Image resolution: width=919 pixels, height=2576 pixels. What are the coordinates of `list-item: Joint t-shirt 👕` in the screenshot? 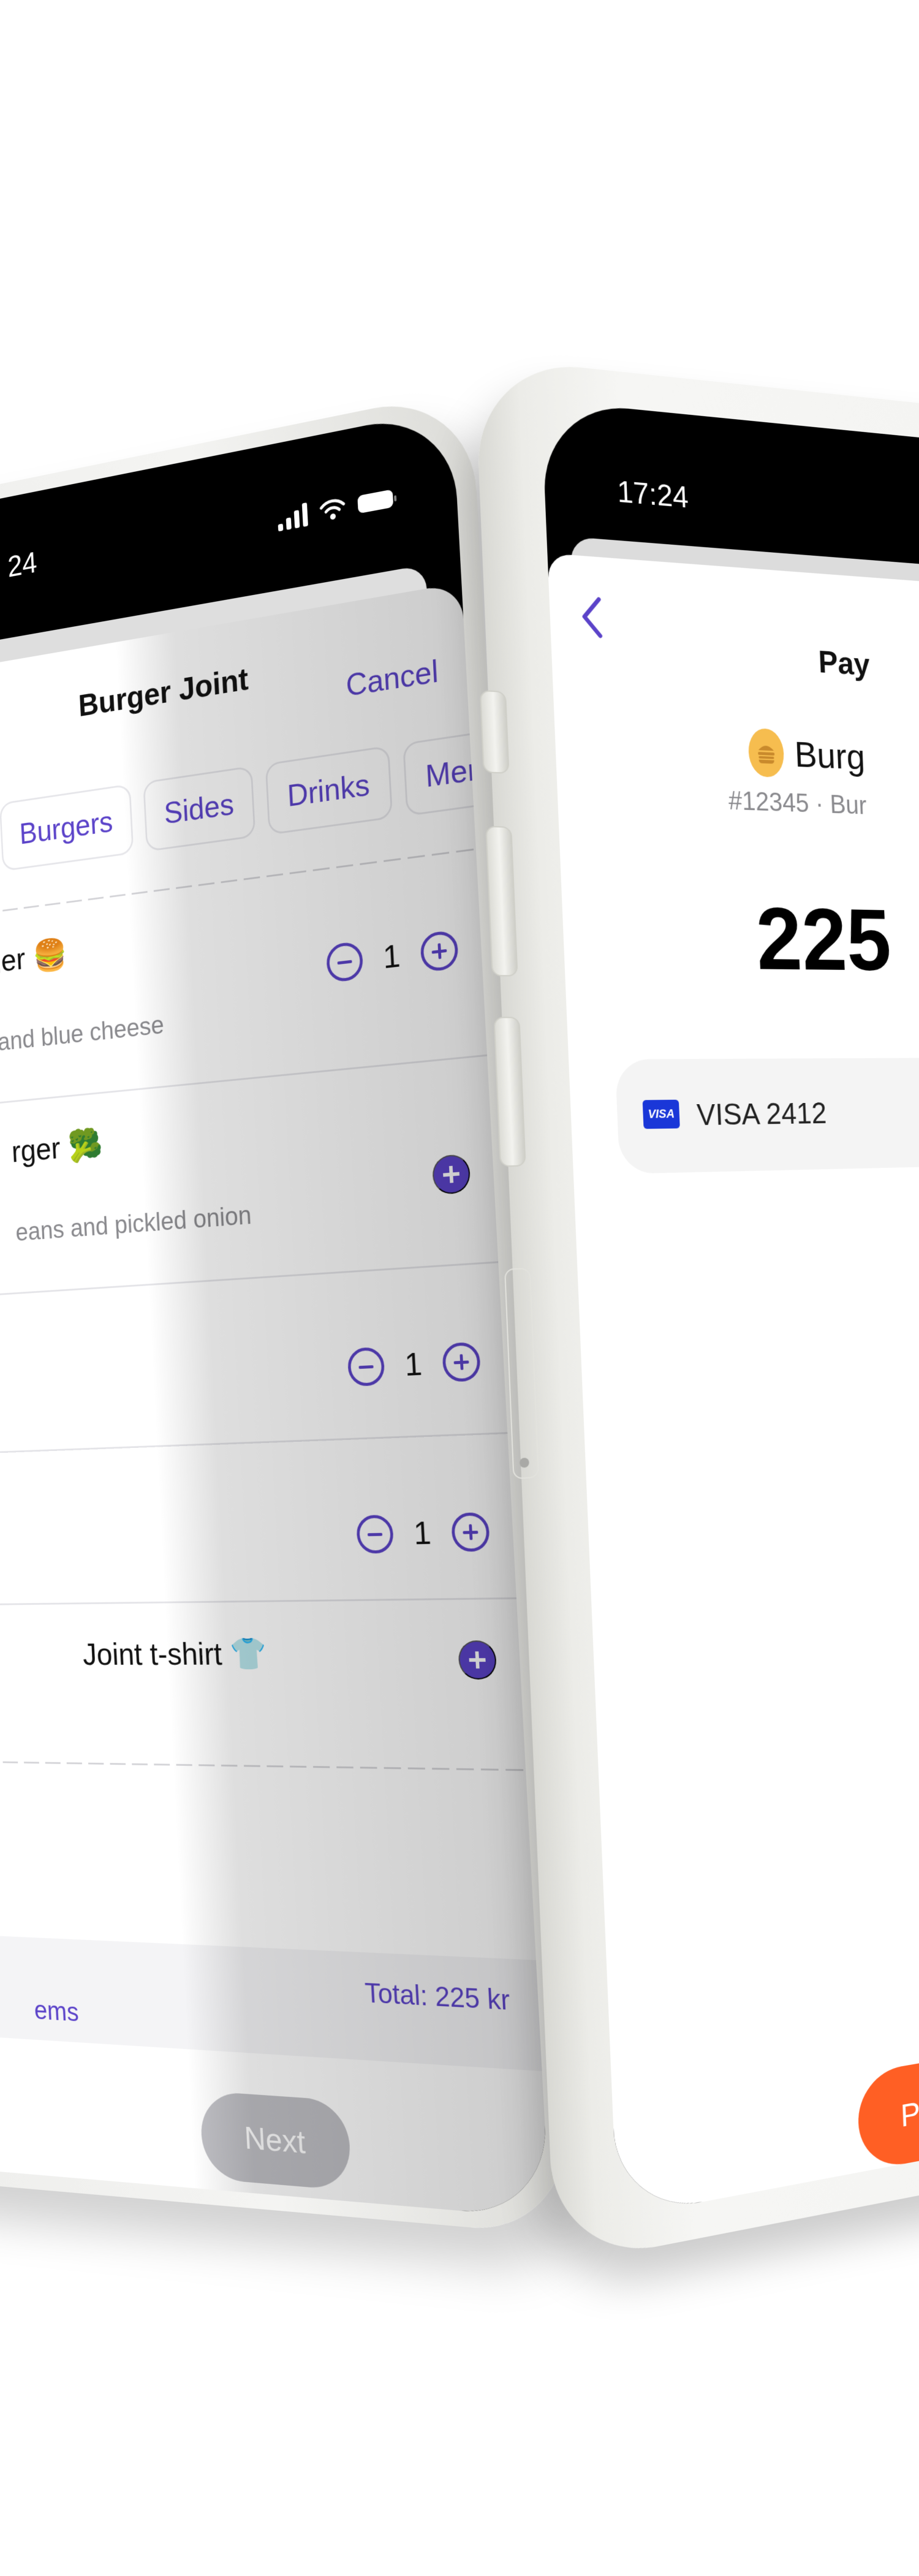 It's located at (264, 1705).